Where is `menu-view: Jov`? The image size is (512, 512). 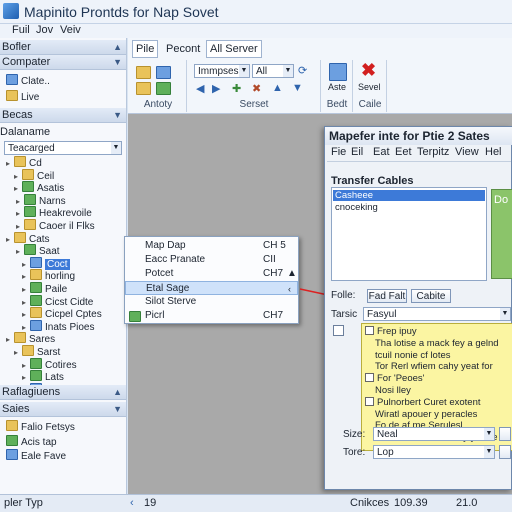
menu-view: Jov is located at coordinates (44, 30).